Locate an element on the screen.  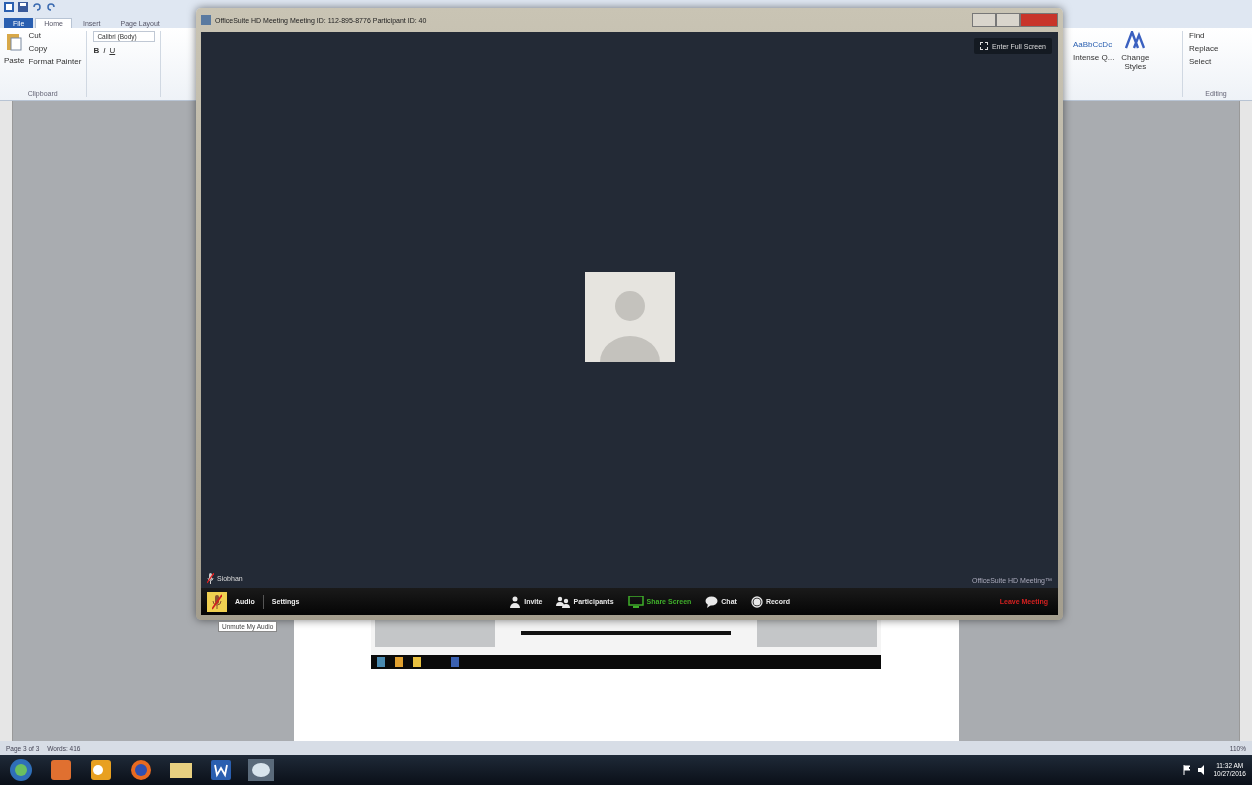
chat-bubble-icon is located at coordinates (712, 601).